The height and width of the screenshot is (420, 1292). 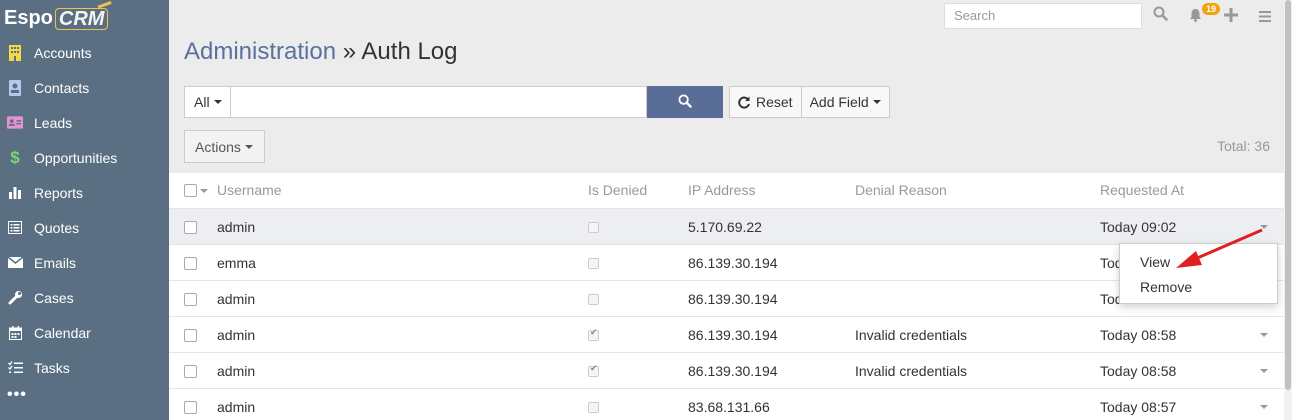 I want to click on sidebar-item-opportunities: $ Opportunities, so click(x=84, y=157).